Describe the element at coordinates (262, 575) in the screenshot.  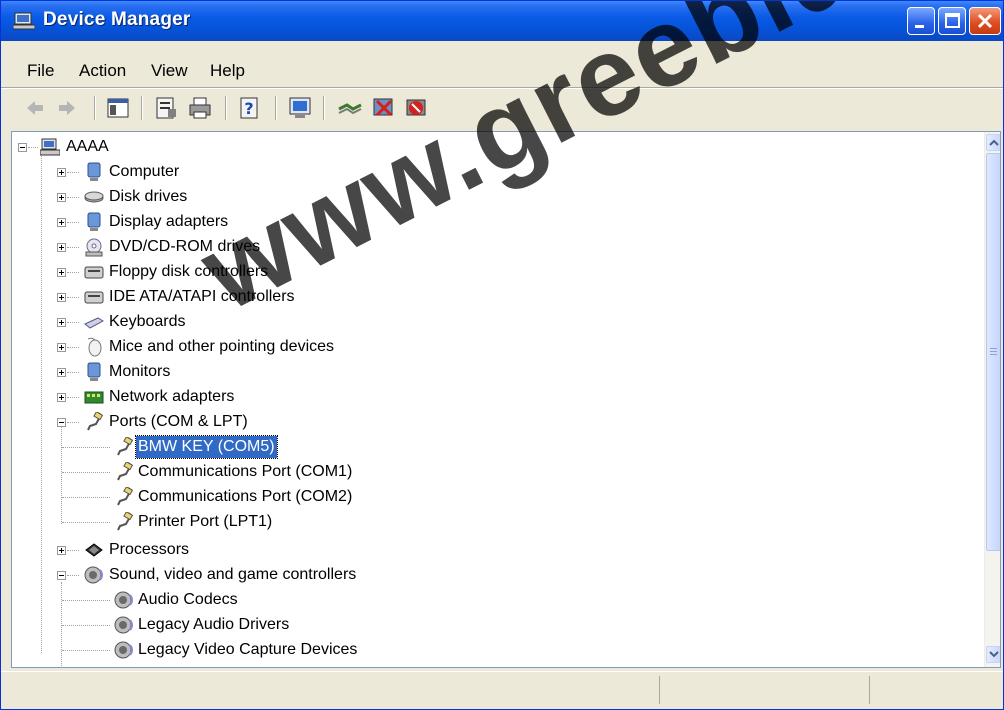
I see `tree-category-expanded: Sound, video and game controllers` at that location.